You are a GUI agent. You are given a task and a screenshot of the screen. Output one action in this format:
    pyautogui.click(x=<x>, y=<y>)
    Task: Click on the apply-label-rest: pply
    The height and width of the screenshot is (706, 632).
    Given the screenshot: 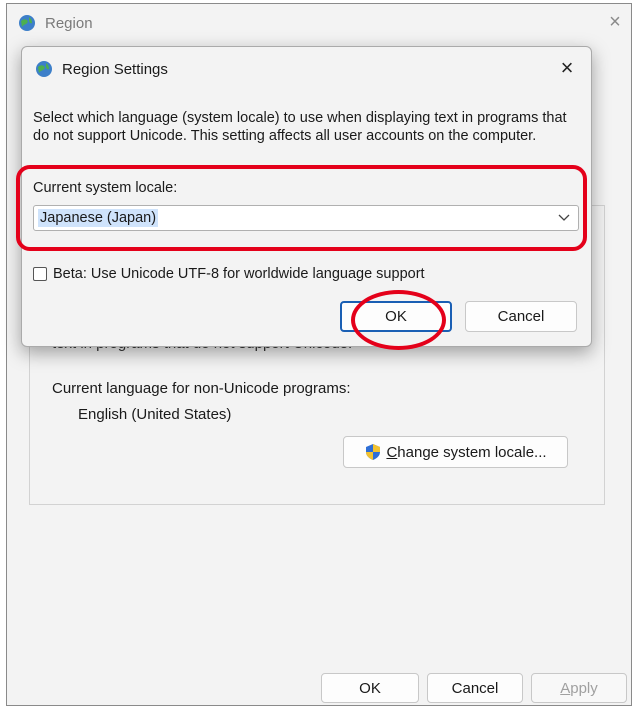 What is the action you would take?
    pyautogui.click(x=584, y=688)
    